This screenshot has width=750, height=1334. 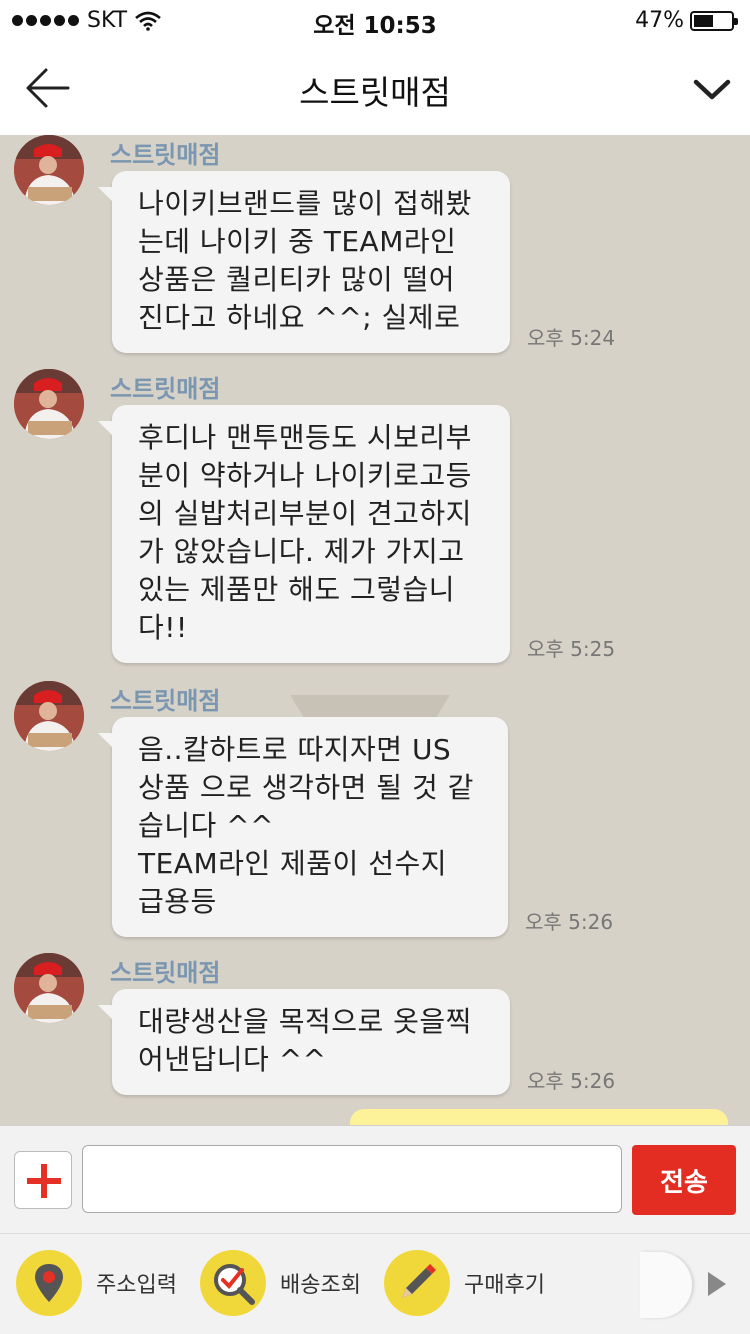 I want to click on tool-address-input: 주소입력, so click(x=96, y=1283).